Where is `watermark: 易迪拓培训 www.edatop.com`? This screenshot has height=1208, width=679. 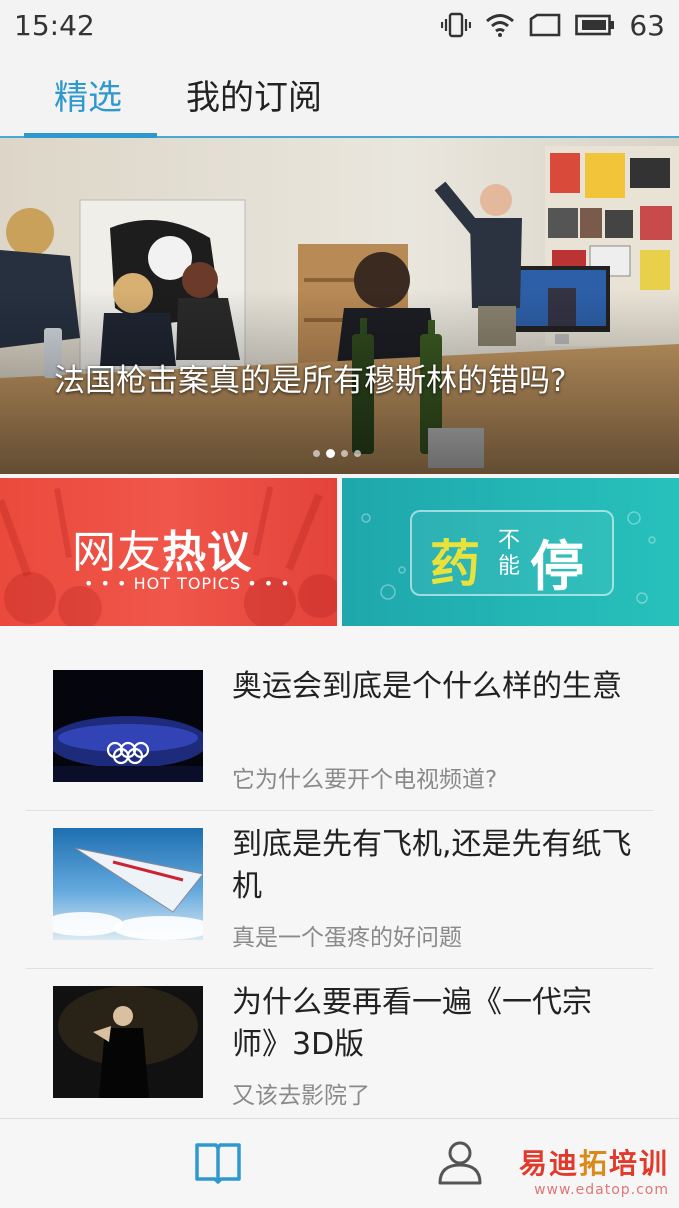 watermark: 易迪拓培训 www.edatop.com is located at coordinates (594, 1170).